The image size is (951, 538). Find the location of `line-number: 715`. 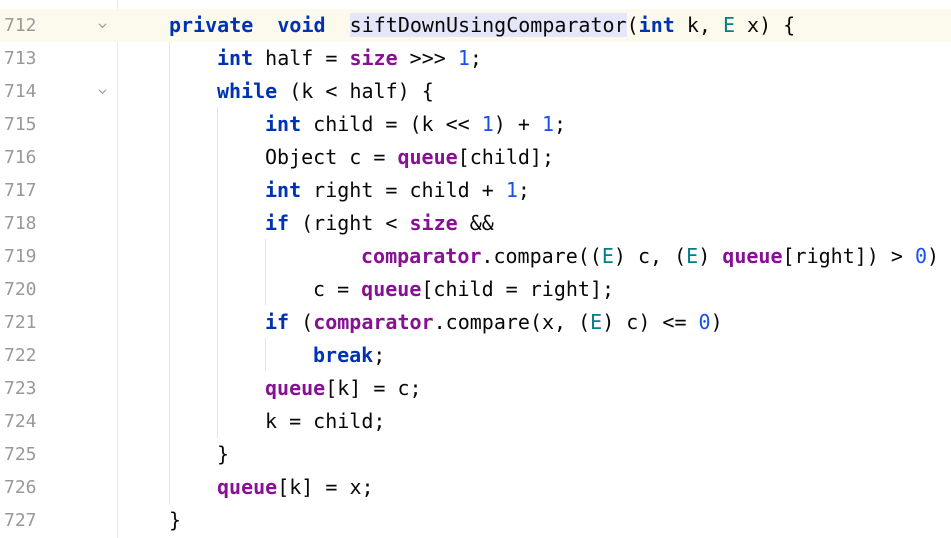

line-number: 715 is located at coordinates (24, 124).